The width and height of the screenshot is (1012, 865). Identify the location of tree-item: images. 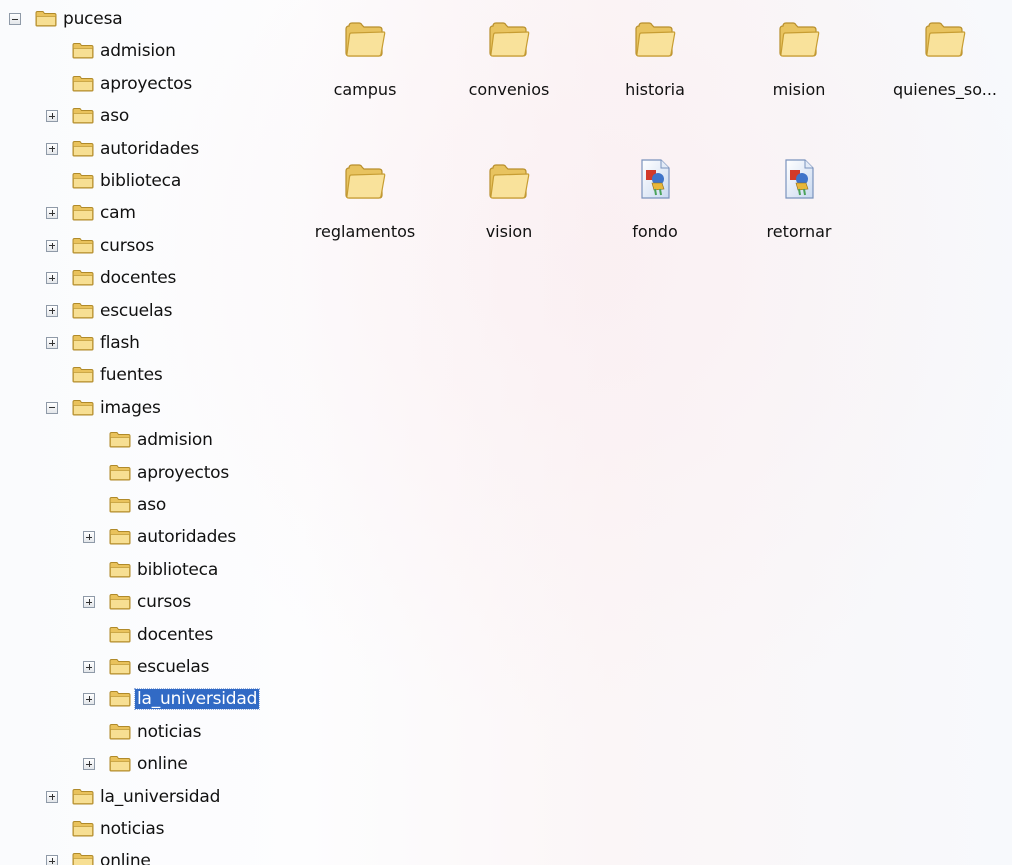
(150, 408).